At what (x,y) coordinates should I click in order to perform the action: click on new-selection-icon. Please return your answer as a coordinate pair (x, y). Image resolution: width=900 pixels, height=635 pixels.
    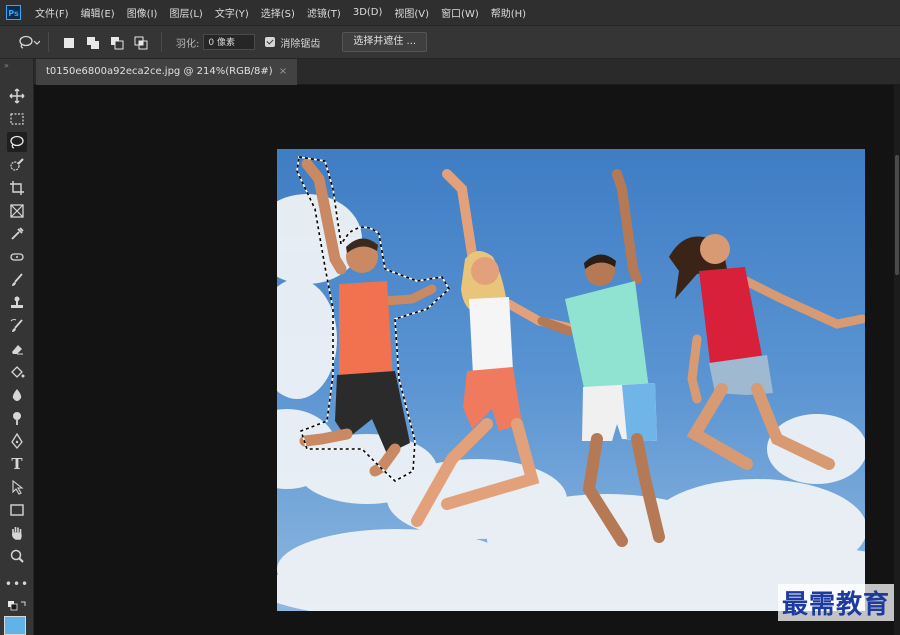
    Looking at the image, I should click on (69, 42).